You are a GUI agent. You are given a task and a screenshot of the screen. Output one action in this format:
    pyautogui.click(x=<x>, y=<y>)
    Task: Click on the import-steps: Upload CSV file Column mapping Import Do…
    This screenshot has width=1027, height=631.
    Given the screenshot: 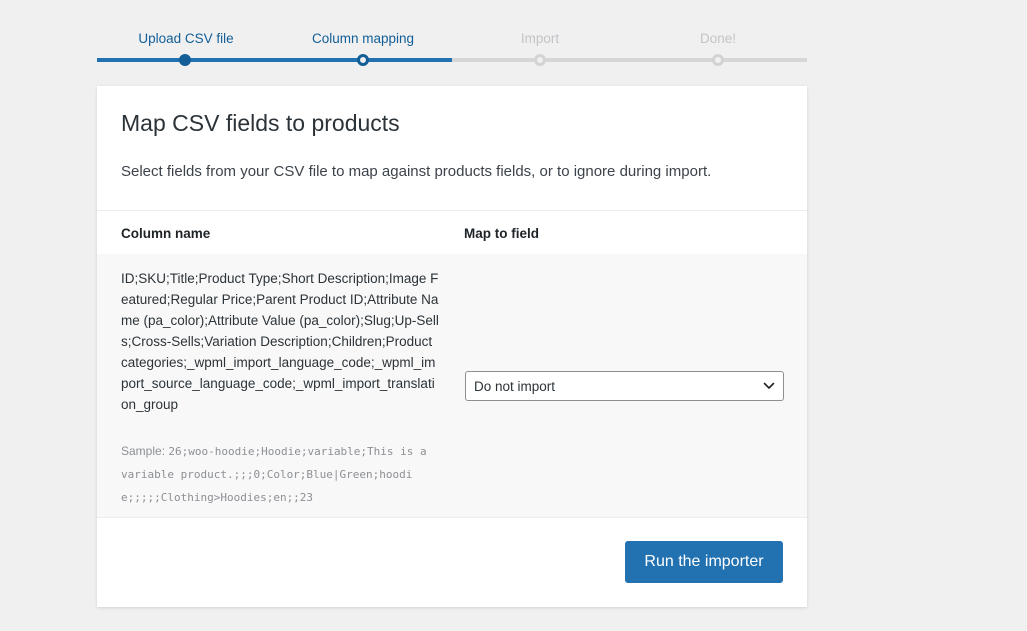 What is the action you would take?
    pyautogui.click(x=452, y=35)
    